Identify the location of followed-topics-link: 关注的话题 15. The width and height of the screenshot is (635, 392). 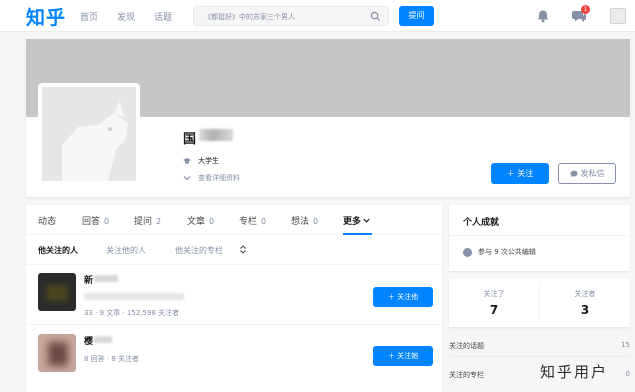
(539, 346).